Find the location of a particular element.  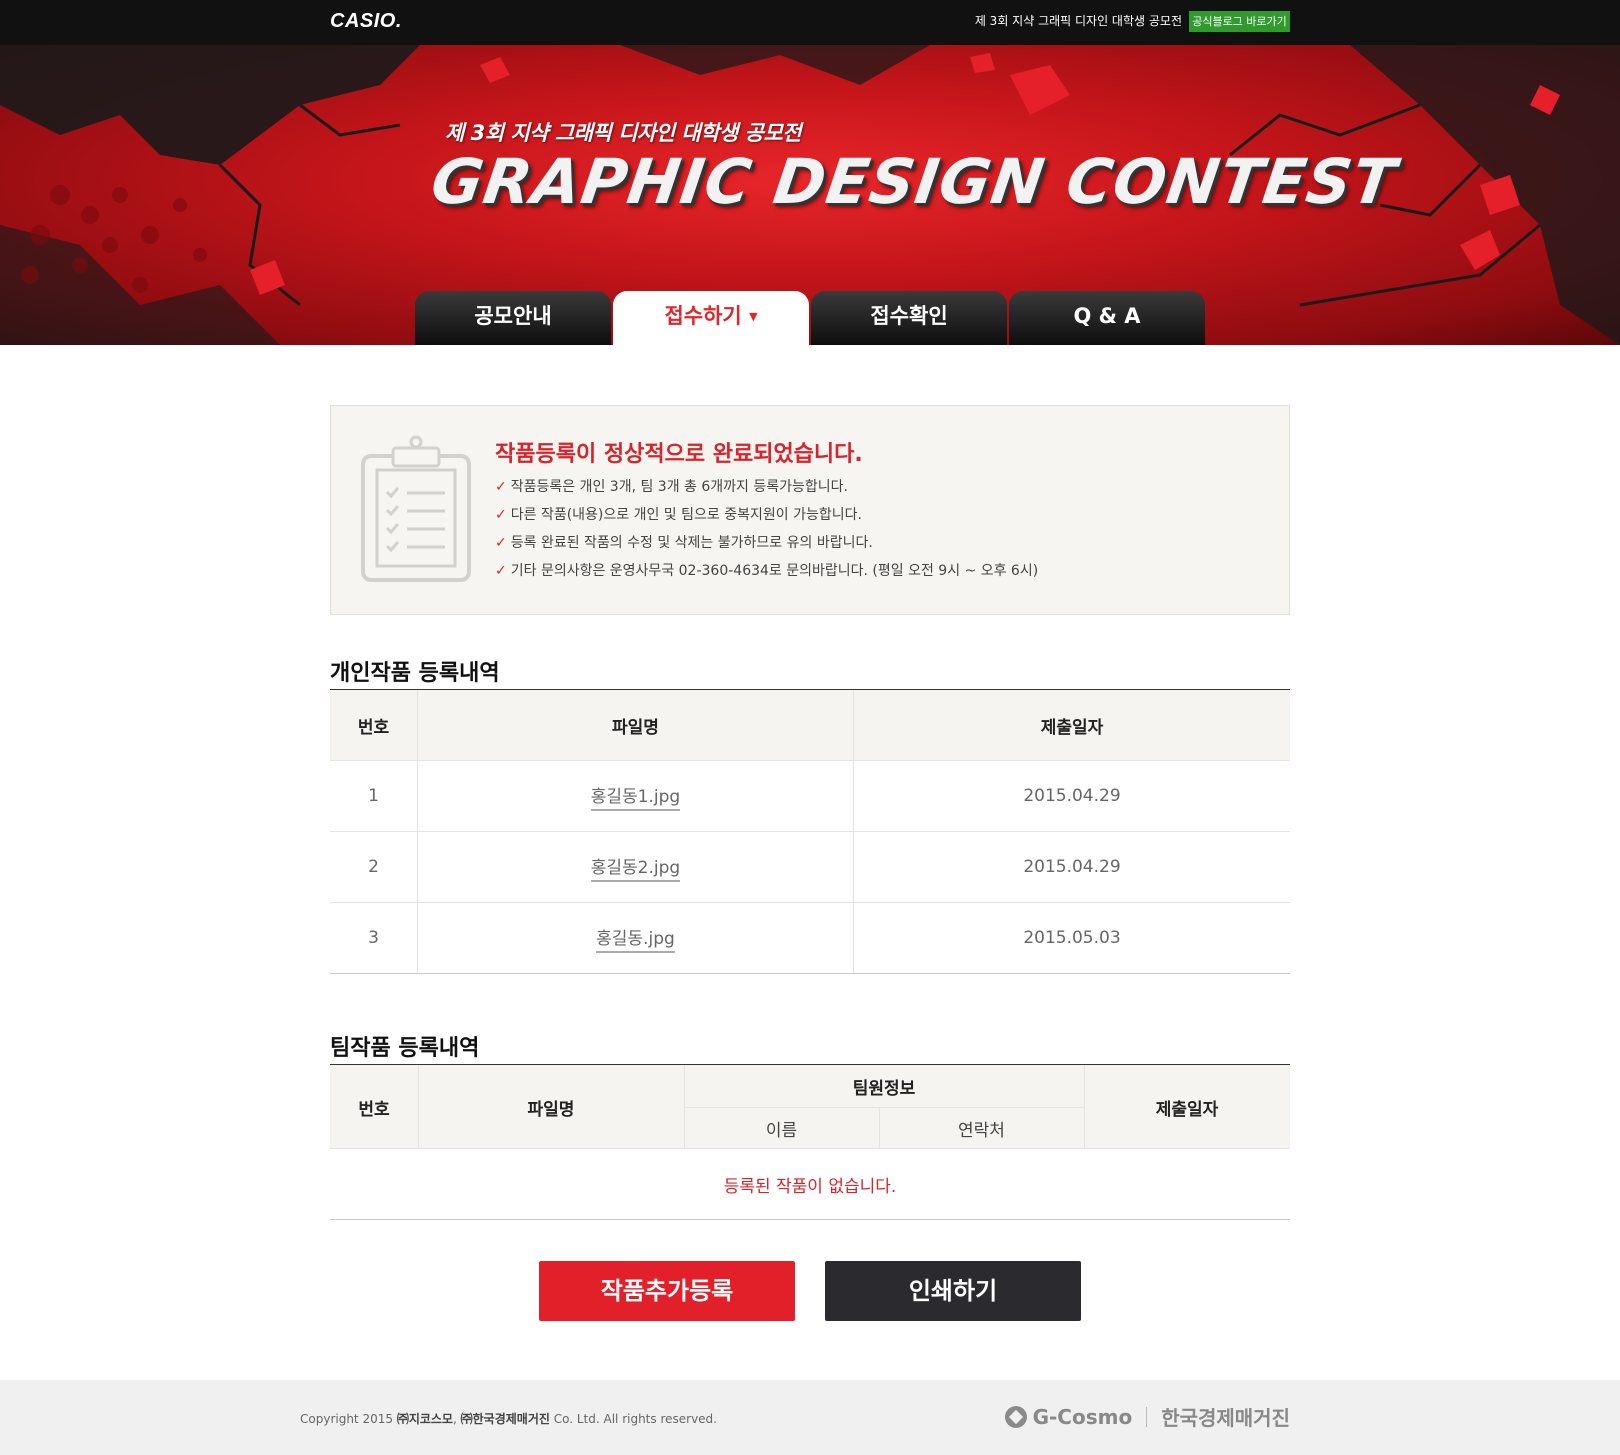

notice-item: ✓ 다른 작품(내용)으로 개인 및 팀으로 중복지원이 가능합니다. is located at coordinates (766, 520).